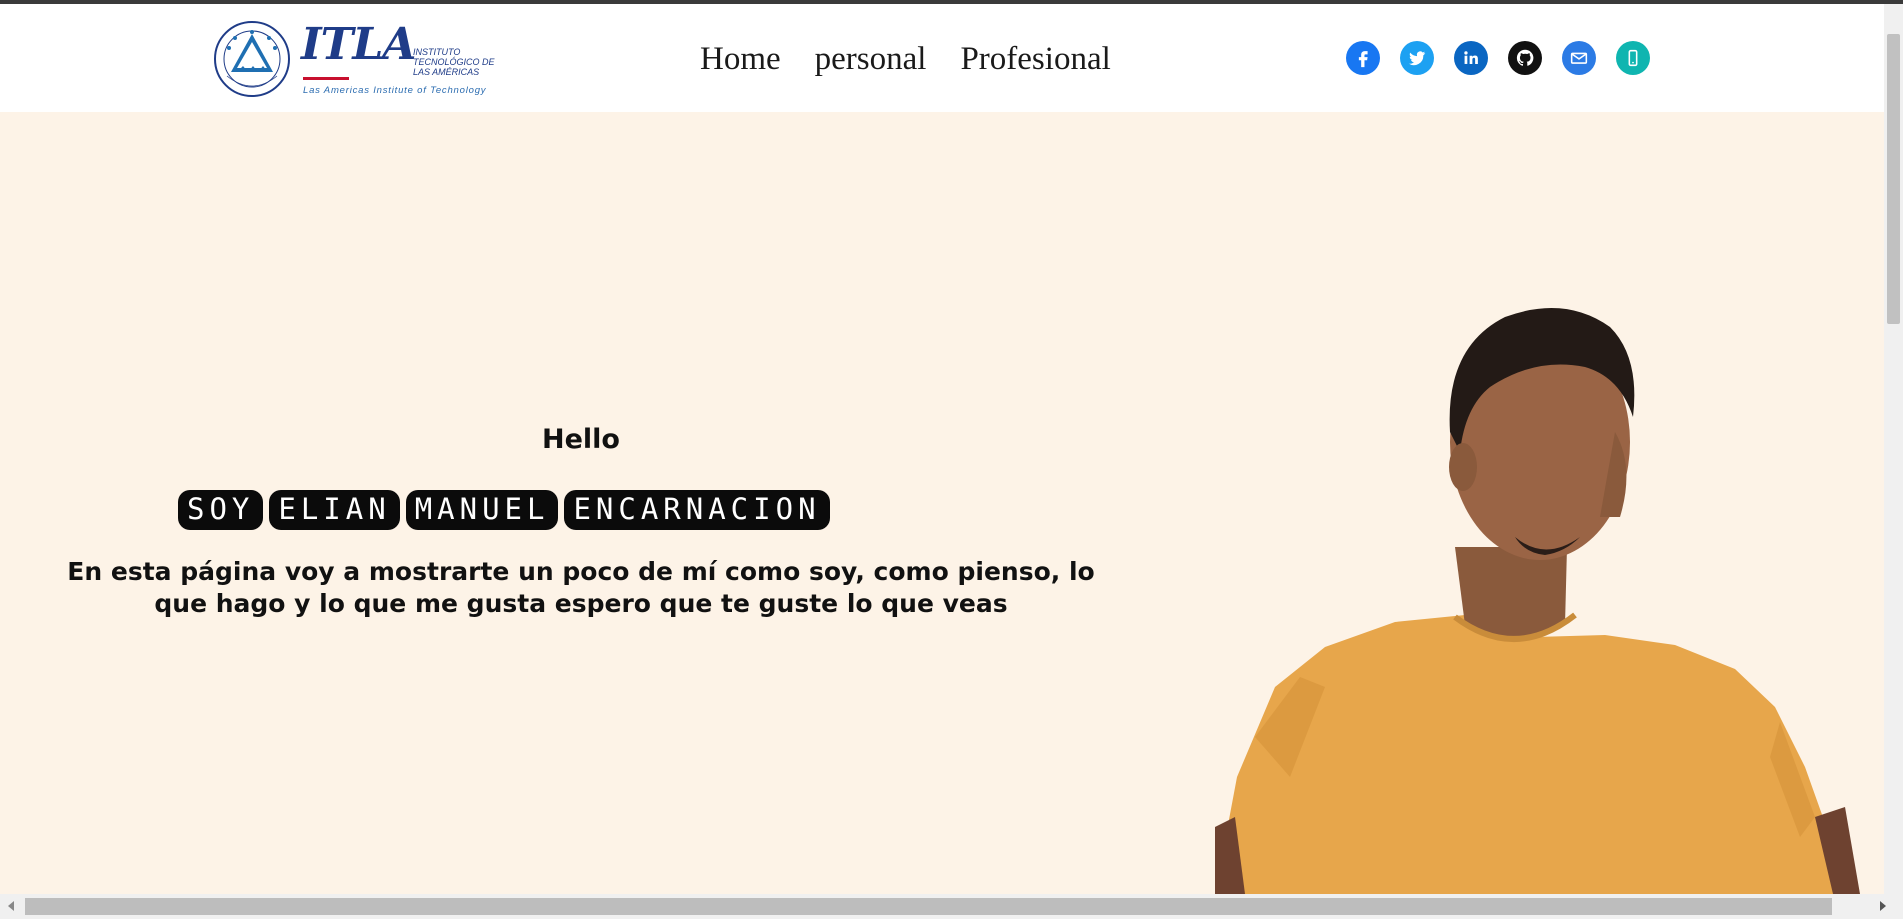 This screenshot has height=919, width=1903. I want to click on greeting: Hello, so click(581, 439).